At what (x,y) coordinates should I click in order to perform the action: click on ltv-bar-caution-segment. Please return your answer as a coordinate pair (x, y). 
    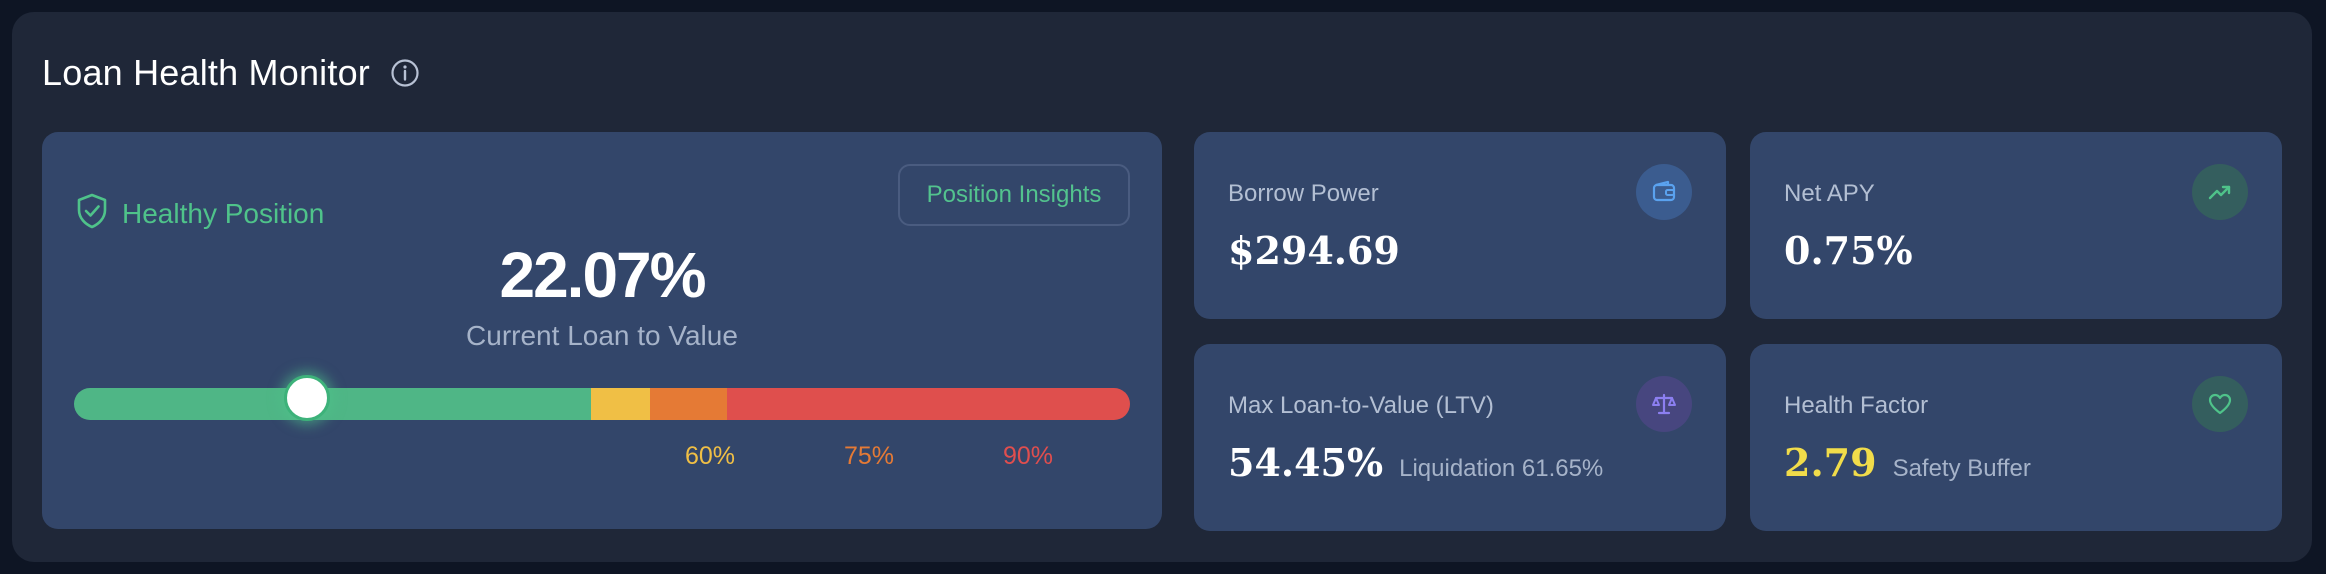
    Looking at the image, I should click on (688, 404).